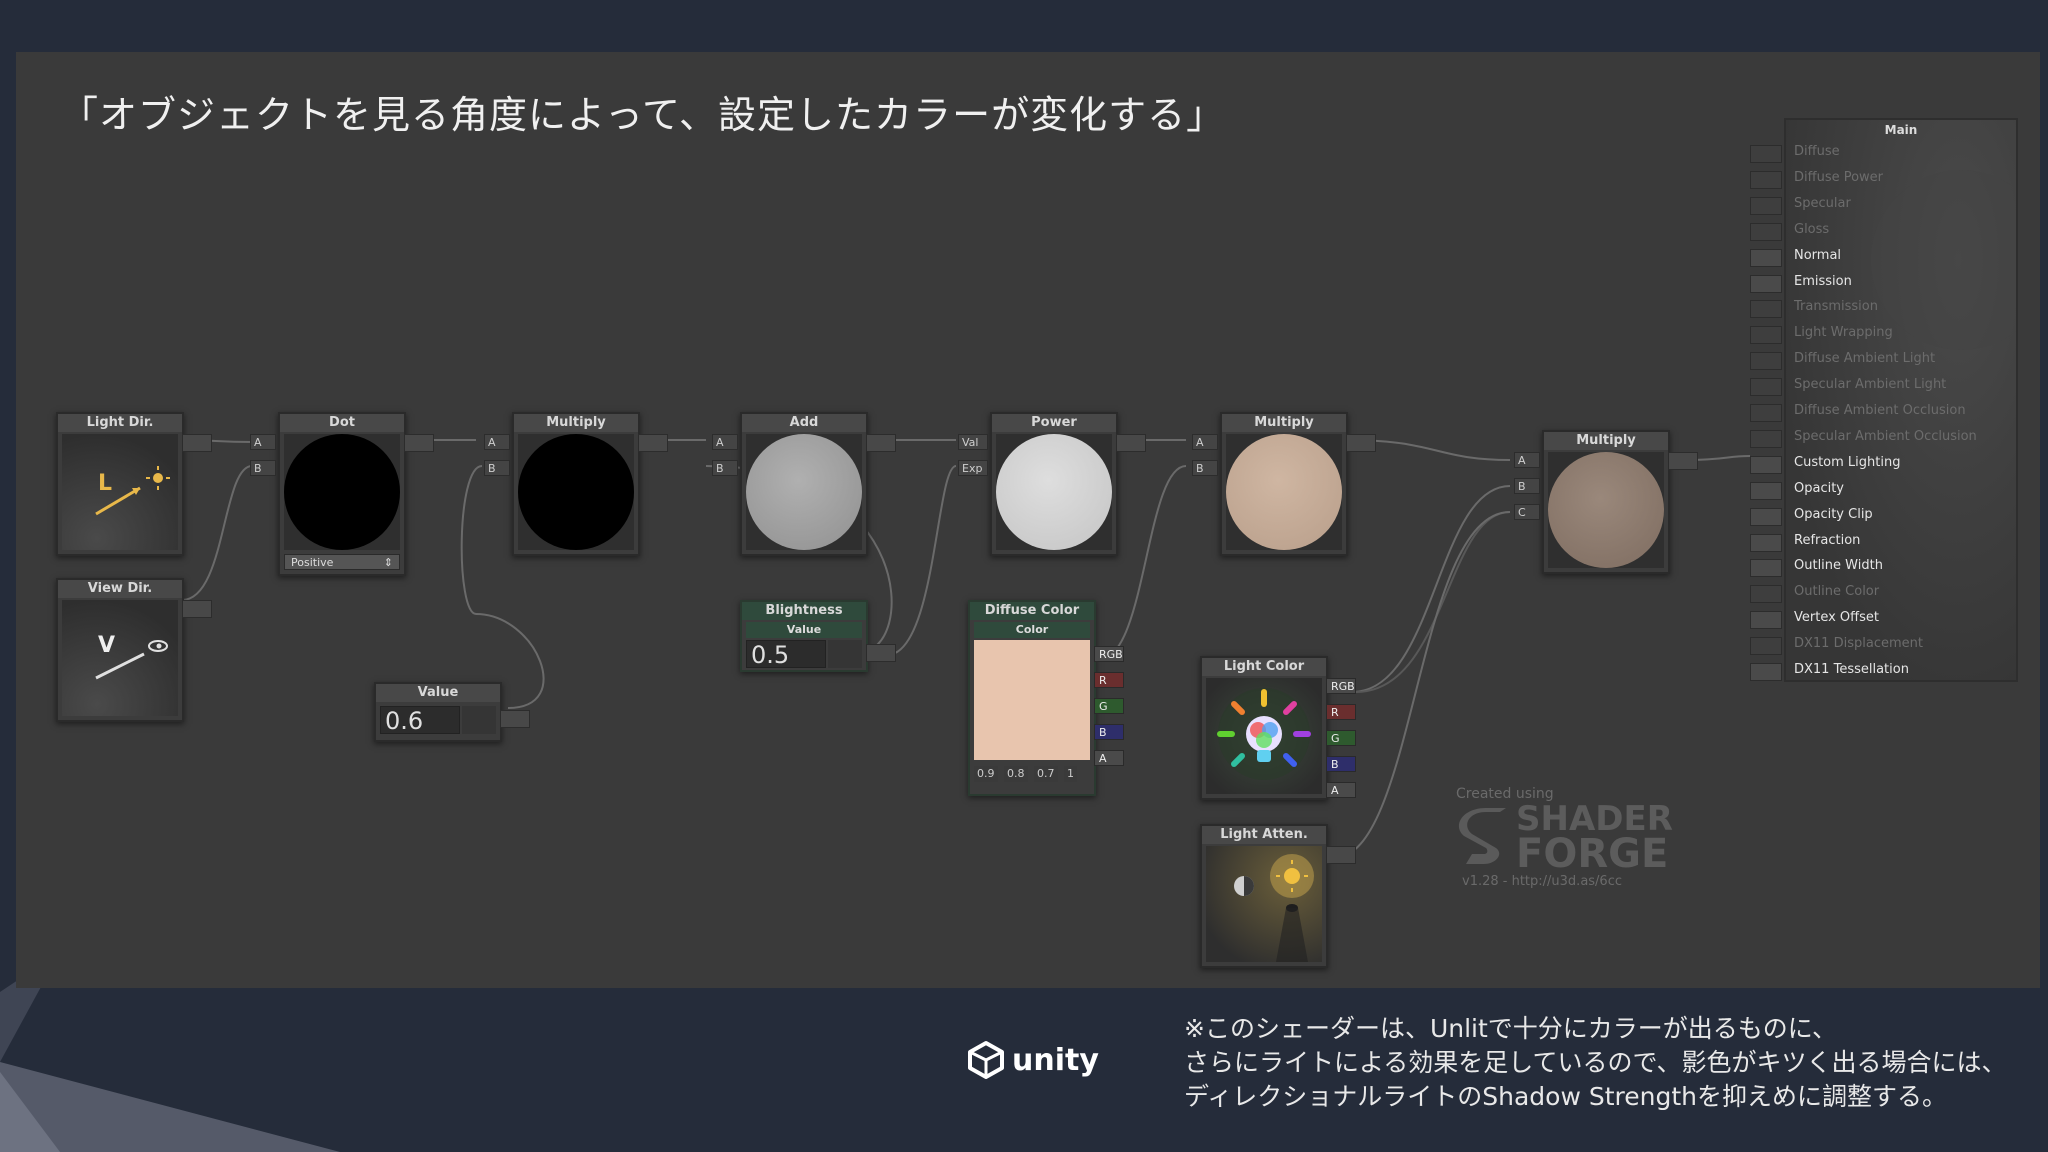  I want to click on main-input-row: Normal, so click(1883, 257).